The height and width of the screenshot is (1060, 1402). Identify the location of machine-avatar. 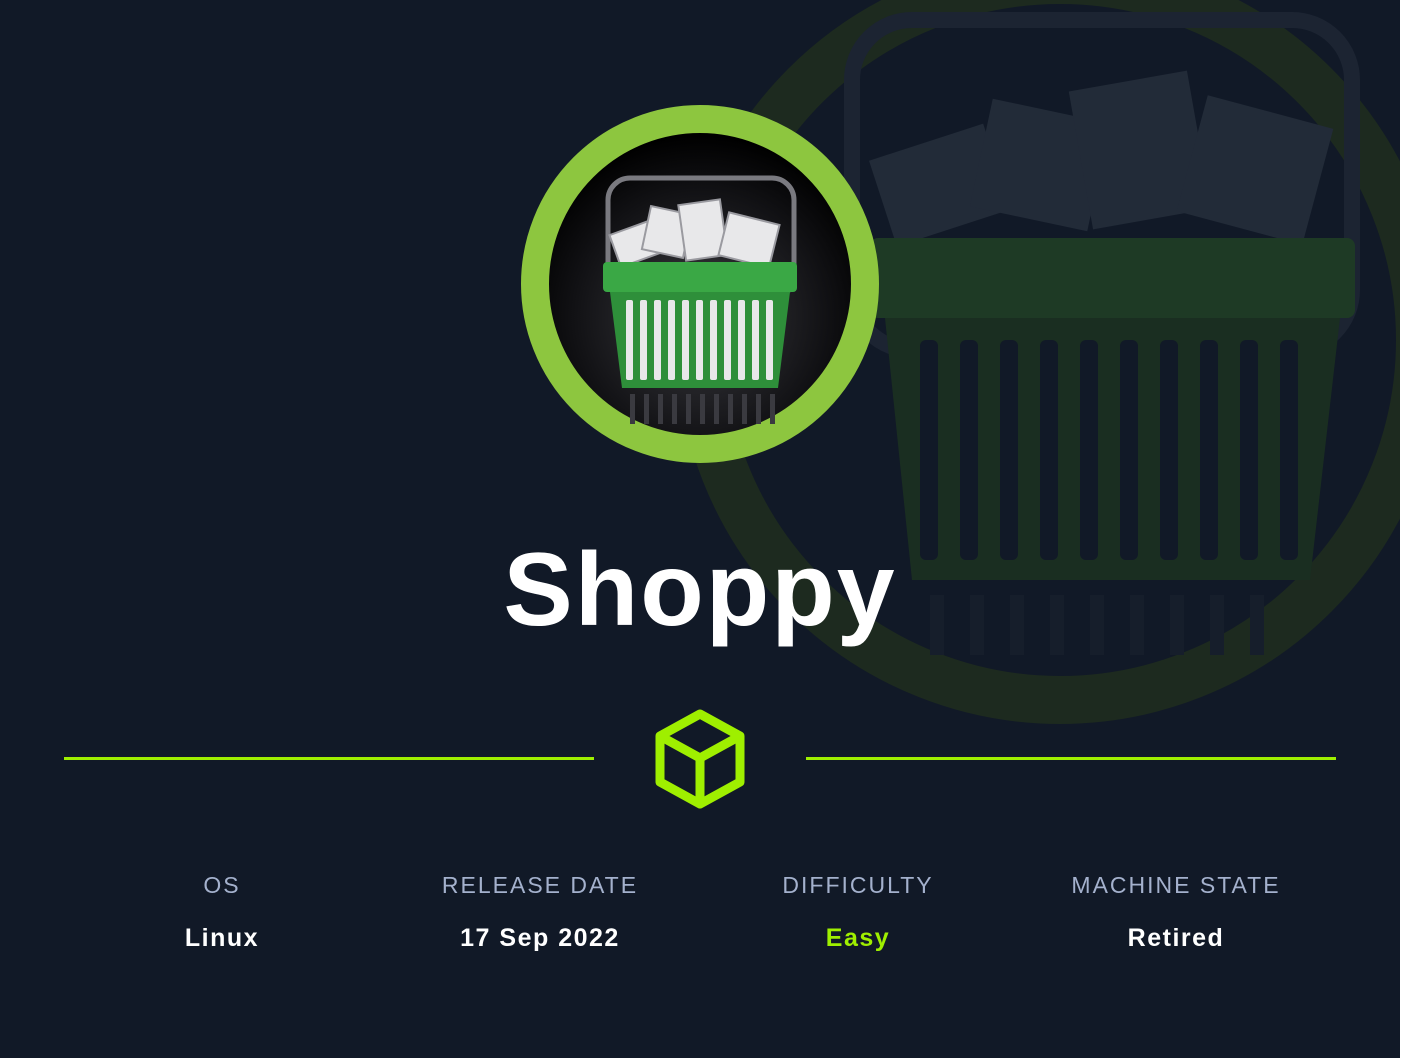
(700, 284).